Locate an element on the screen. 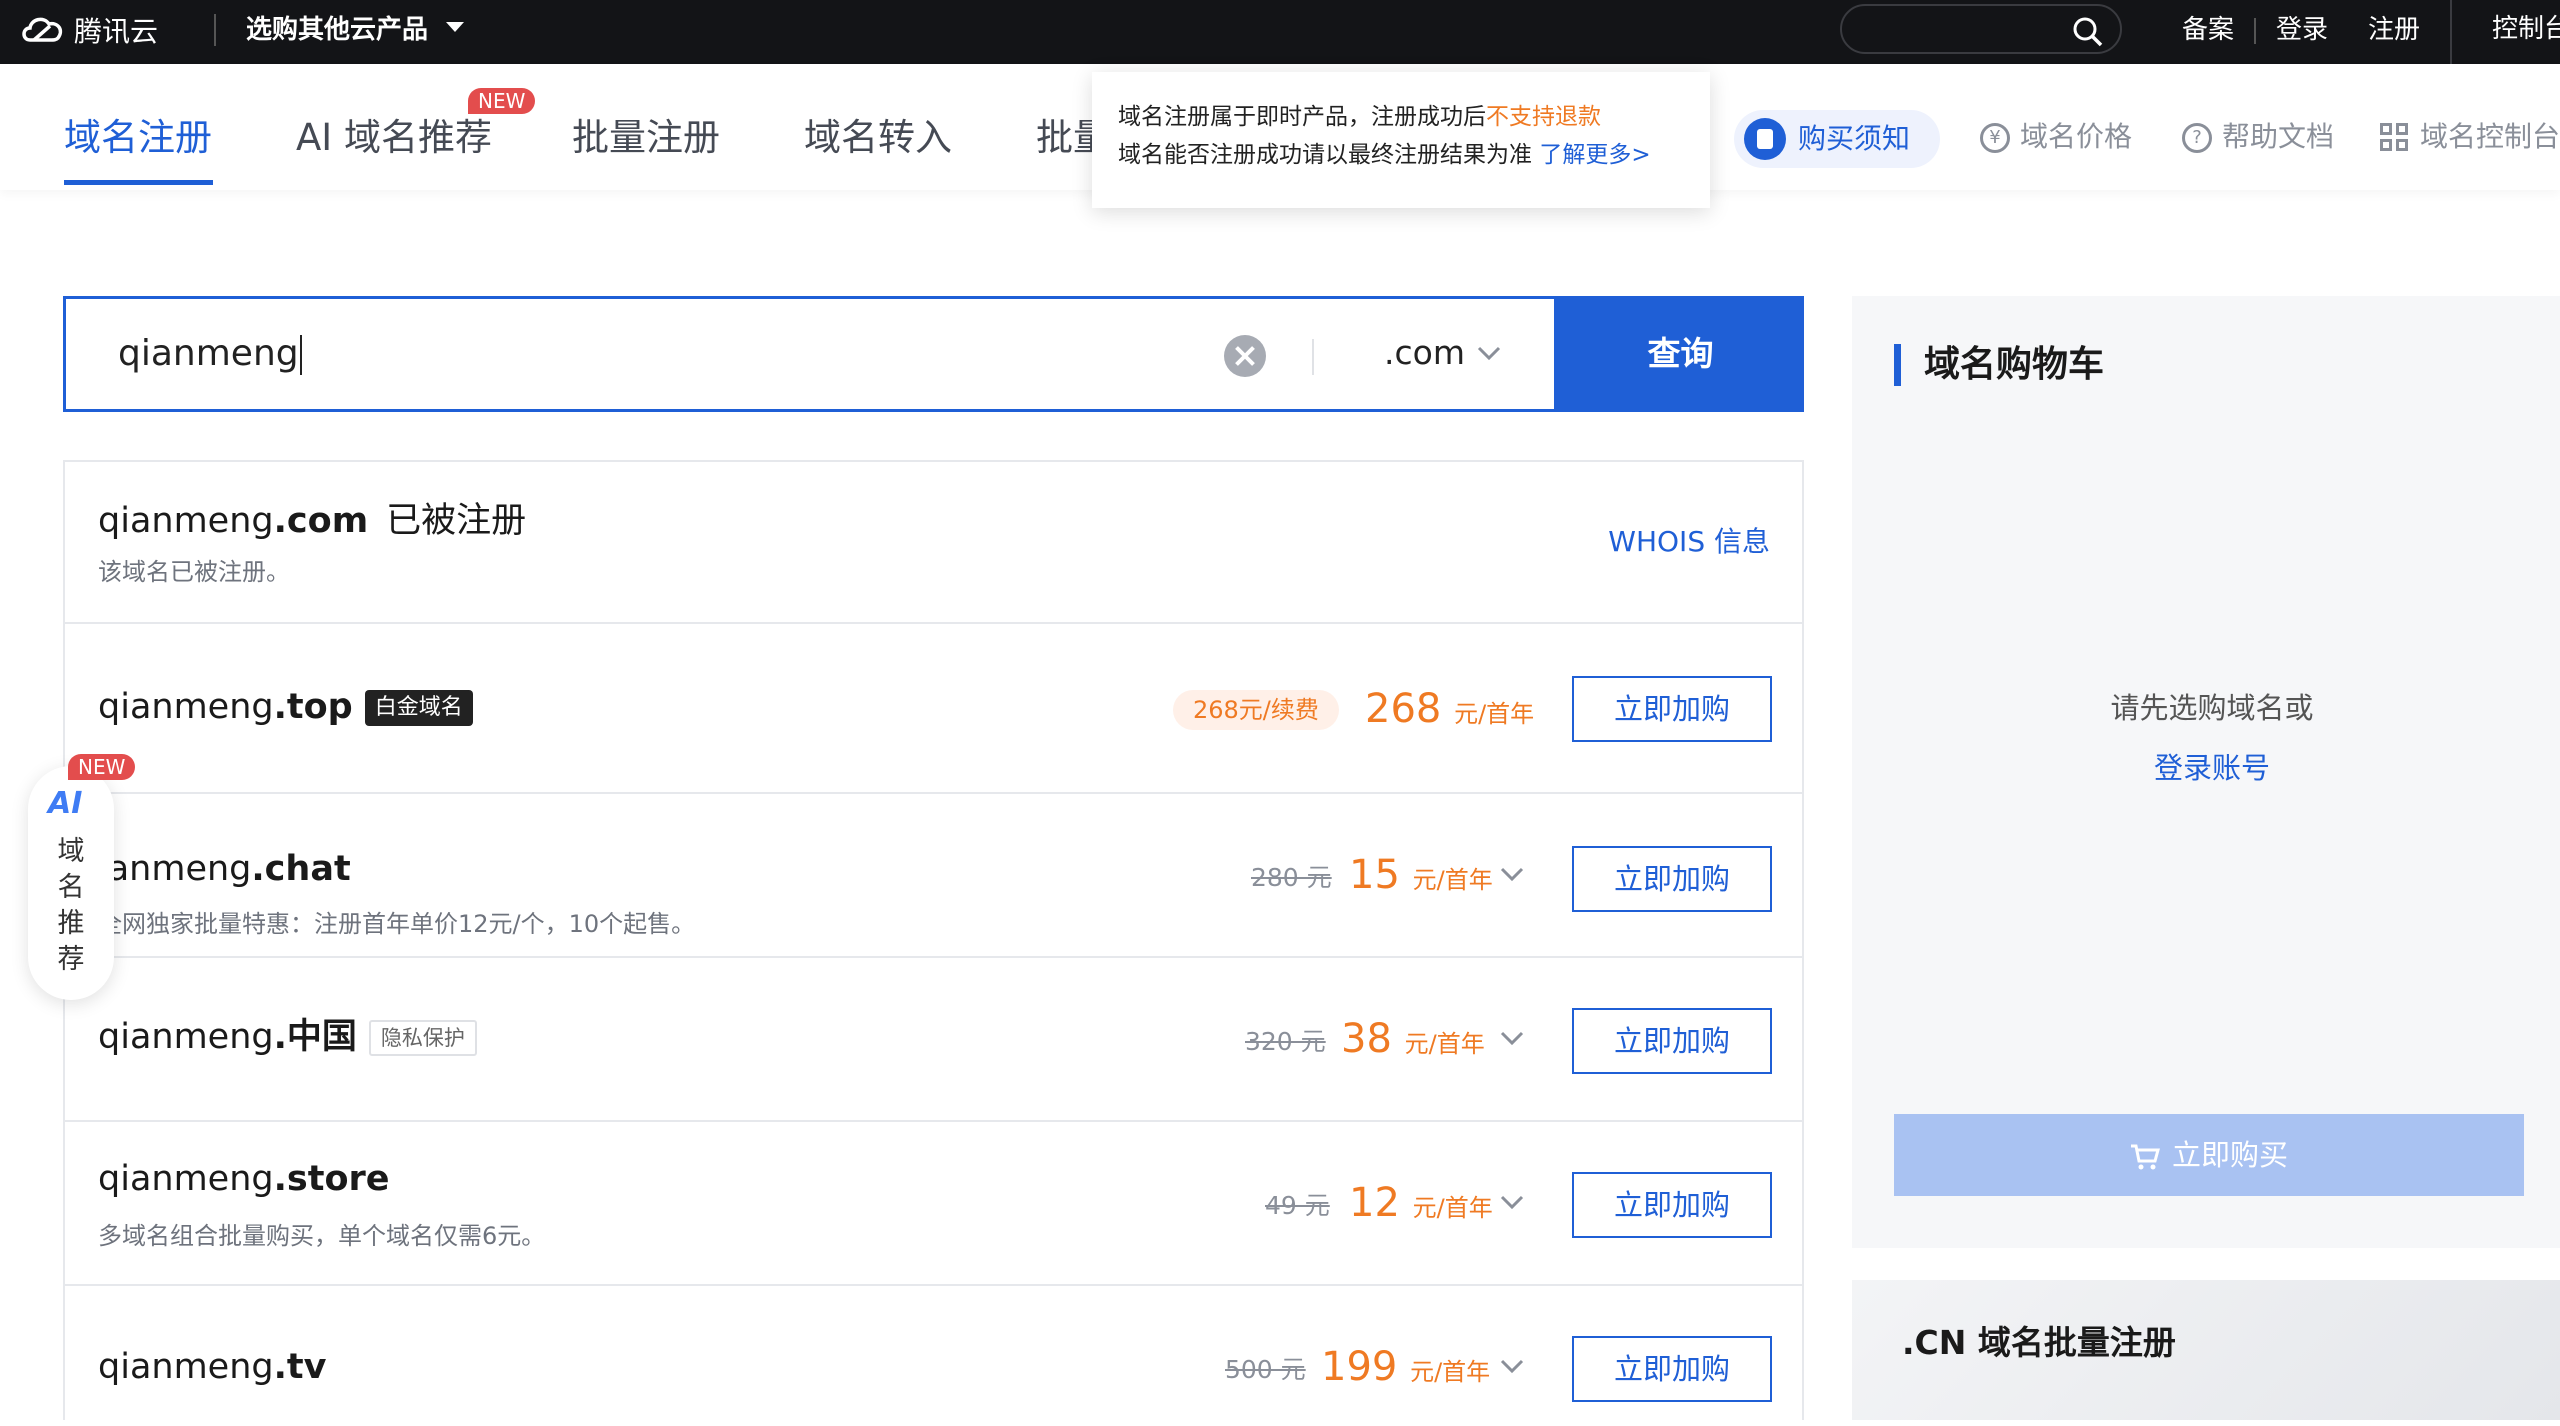 The height and width of the screenshot is (1426, 2560). tab-batch-register: 批量注册 is located at coordinates (646, 138).